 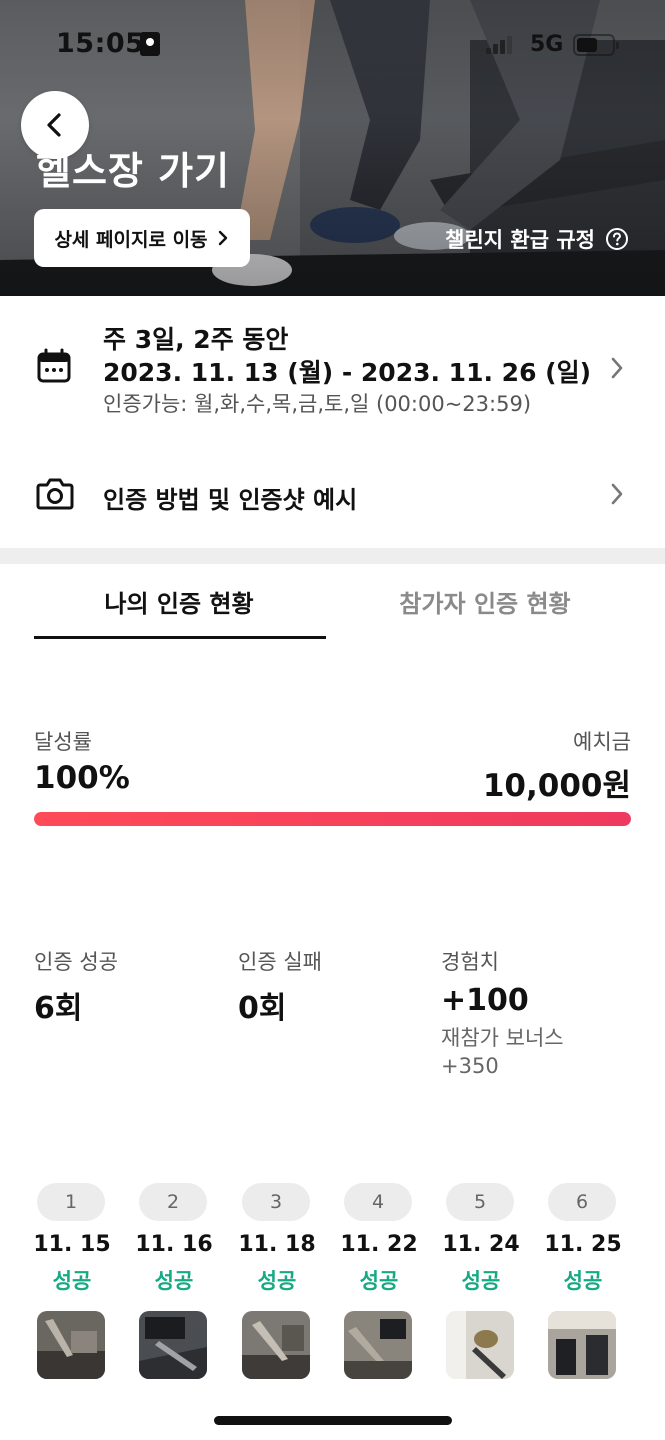 What do you see at coordinates (196, 339) in the screenshot?
I see `schedule-frequency: 주 3일, 2주 동안` at bounding box center [196, 339].